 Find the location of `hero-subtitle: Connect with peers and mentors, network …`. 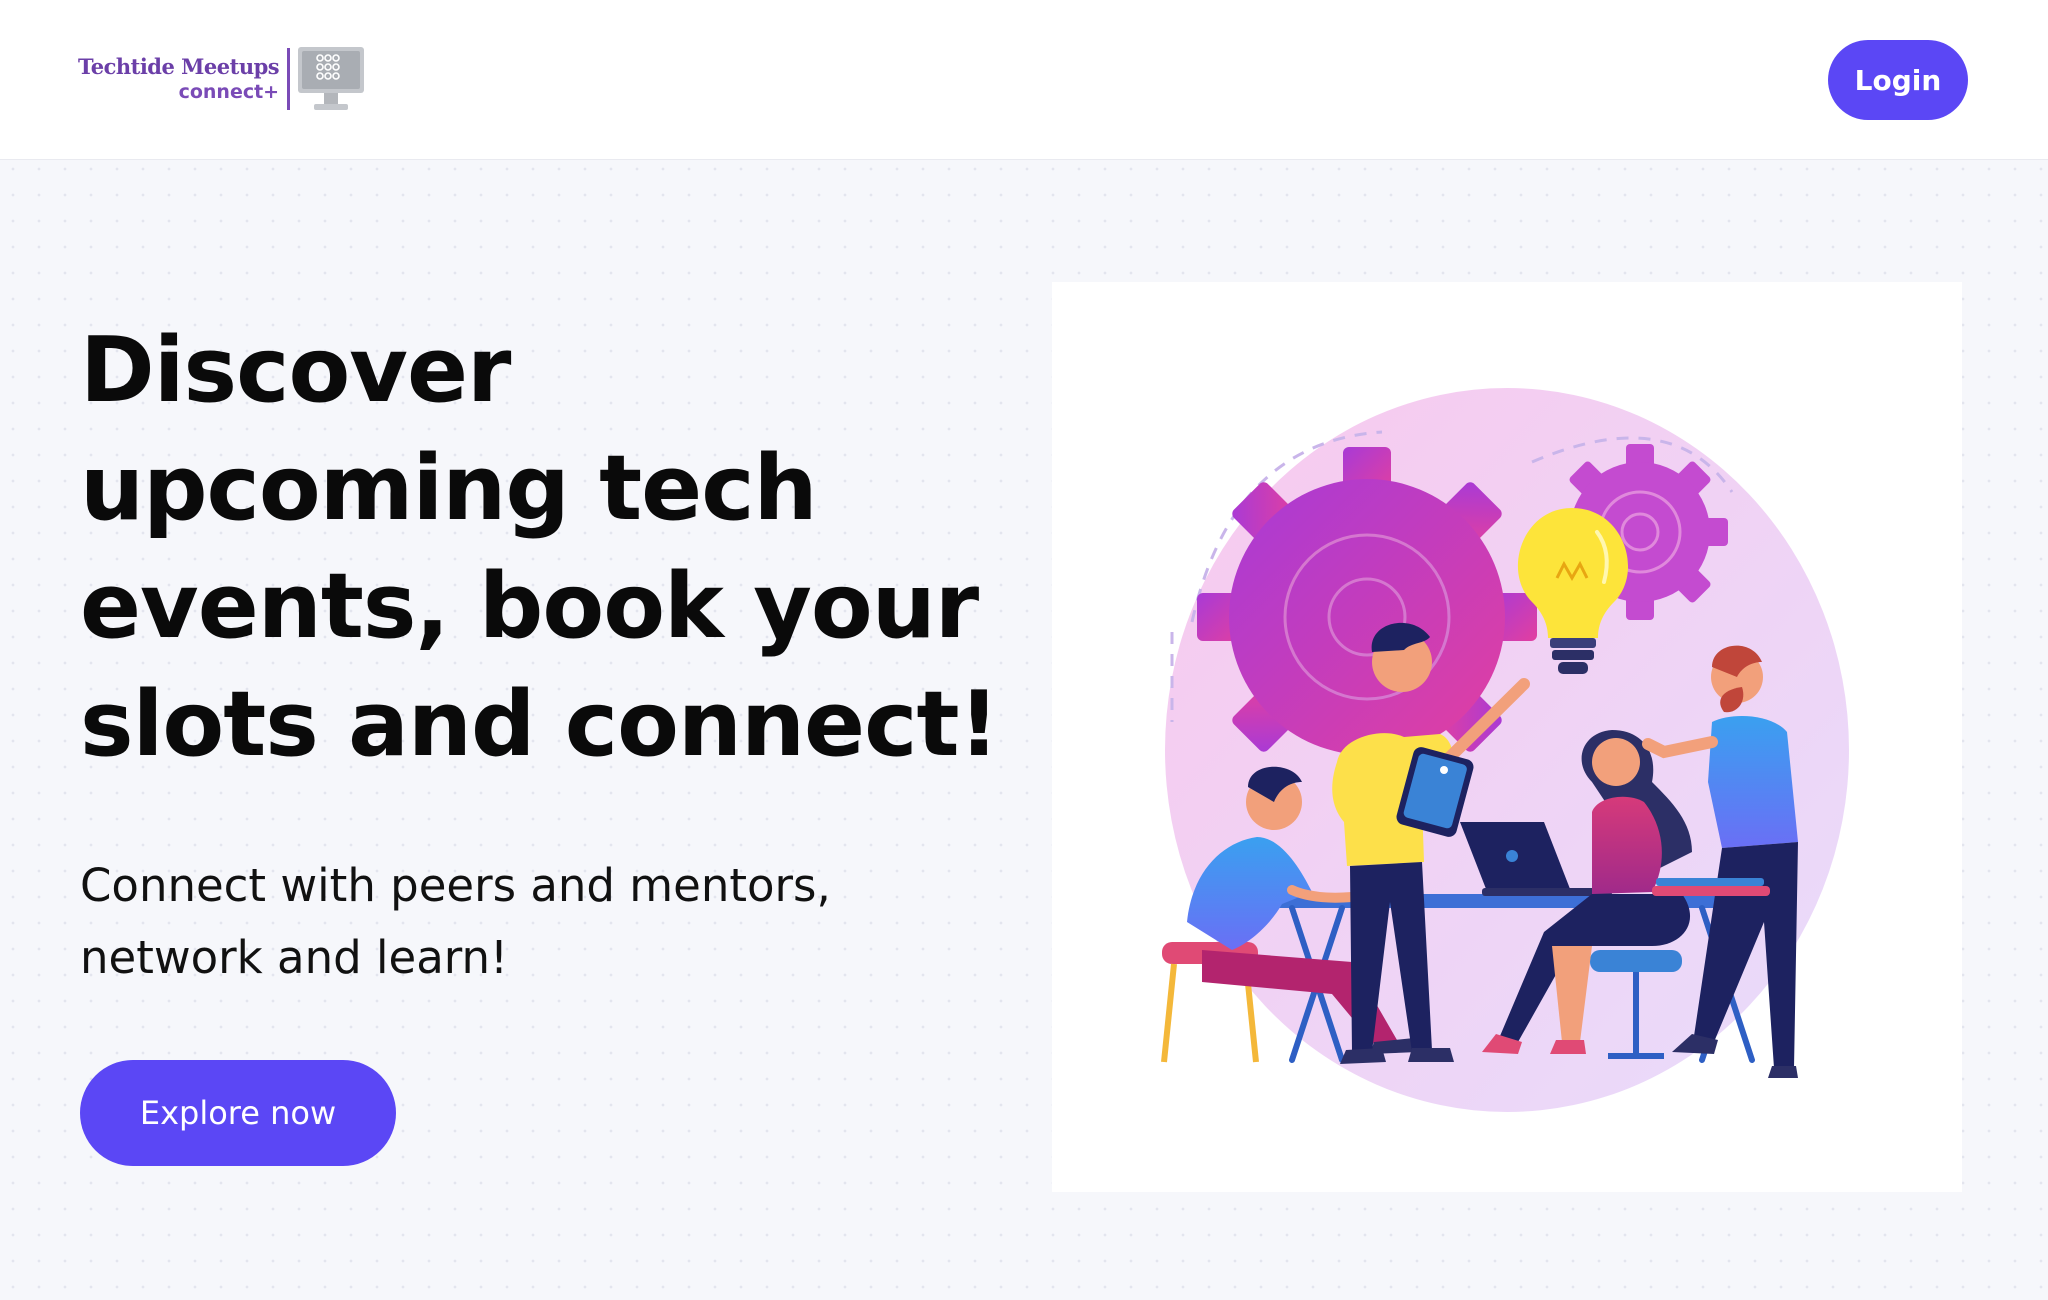

hero-subtitle: Connect with peers and mentors, network … is located at coordinates (455, 921).